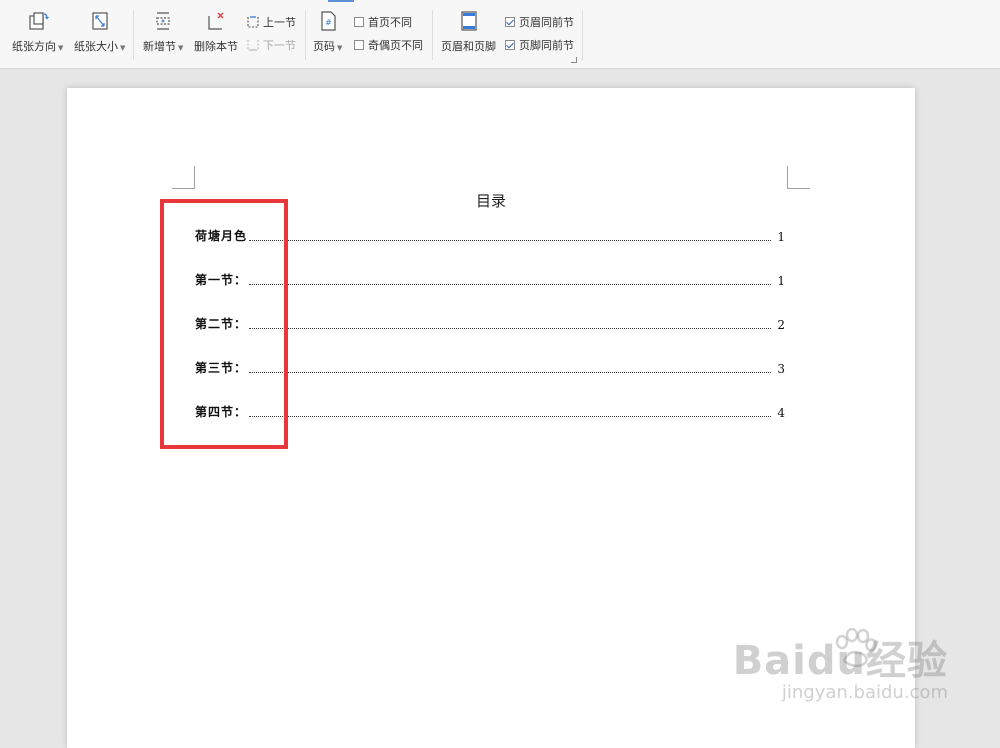 The height and width of the screenshot is (748, 1000). What do you see at coordinates (781, 369) in the screenshot?
I see `toc-entry-page: 3` at bounding box center [781, 369].